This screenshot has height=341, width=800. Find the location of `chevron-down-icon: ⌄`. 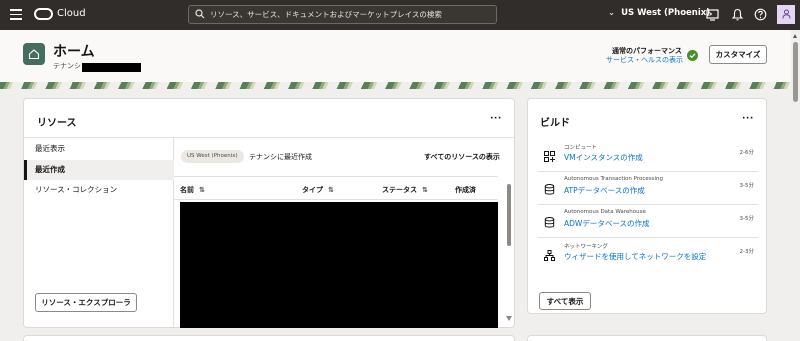

chevron-down-icon: ⌄ is located at coordinates (612, 13).